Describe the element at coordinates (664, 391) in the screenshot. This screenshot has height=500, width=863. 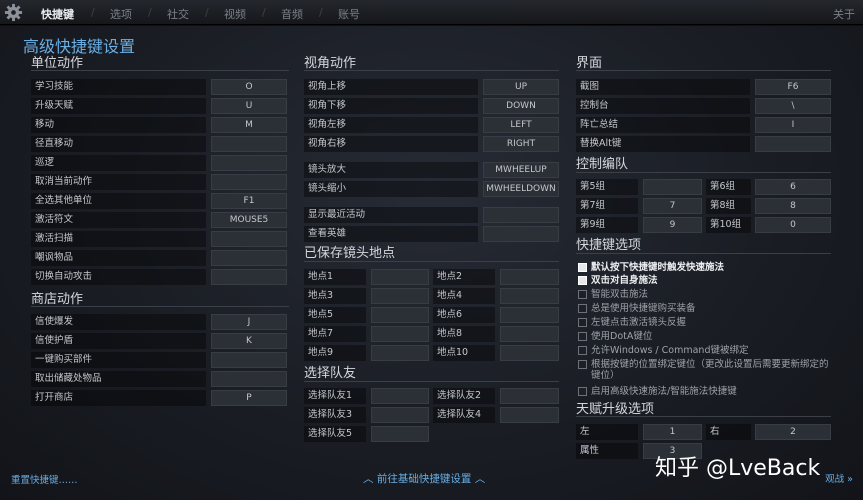
I see `option-label: 启用高级快速施法/智能施法快捷键` at that location.